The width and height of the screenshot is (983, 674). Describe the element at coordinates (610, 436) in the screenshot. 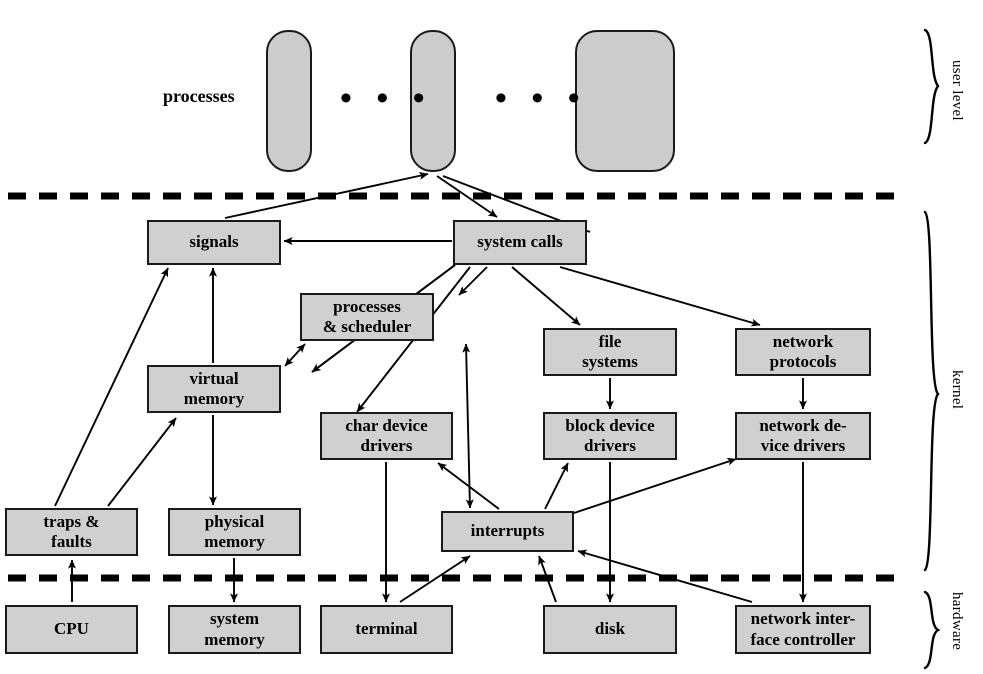

I see `node-block-device-drivers: block device drivers` at that location.